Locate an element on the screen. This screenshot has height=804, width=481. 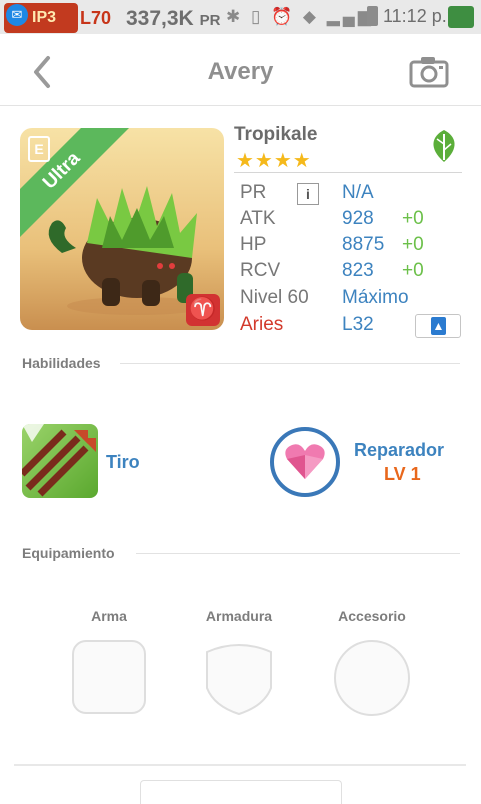
star-rating: ★★★★ is located at coordinates (274, 161).